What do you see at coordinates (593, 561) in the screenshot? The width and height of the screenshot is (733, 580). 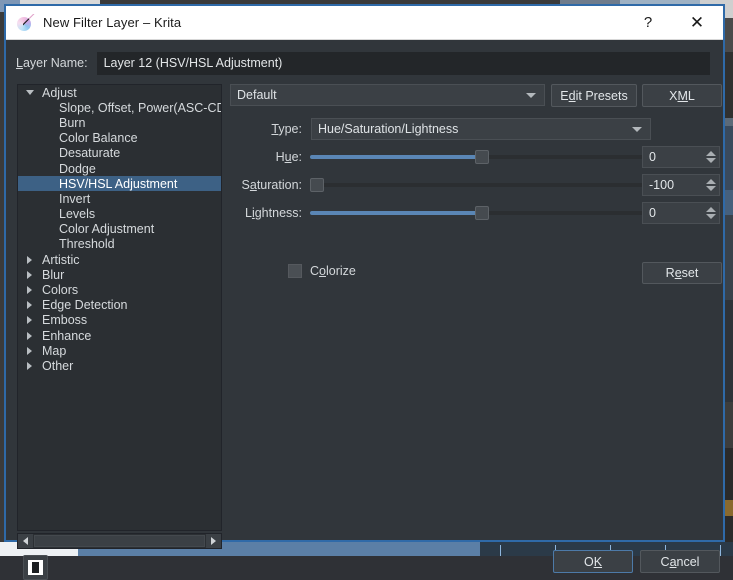 I see `ok-button: OK` at bounding box center [593, 561].